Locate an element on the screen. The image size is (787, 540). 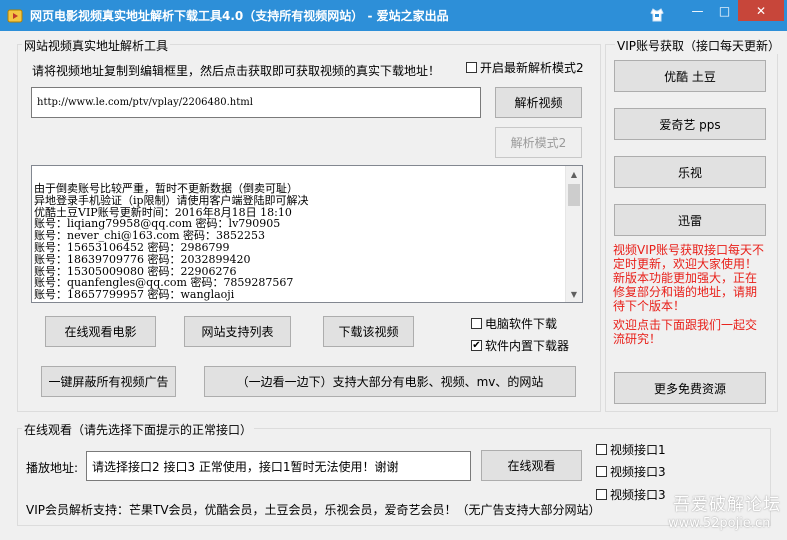
scroll-down-icon: ▼ is located at coordinates (574, 294).